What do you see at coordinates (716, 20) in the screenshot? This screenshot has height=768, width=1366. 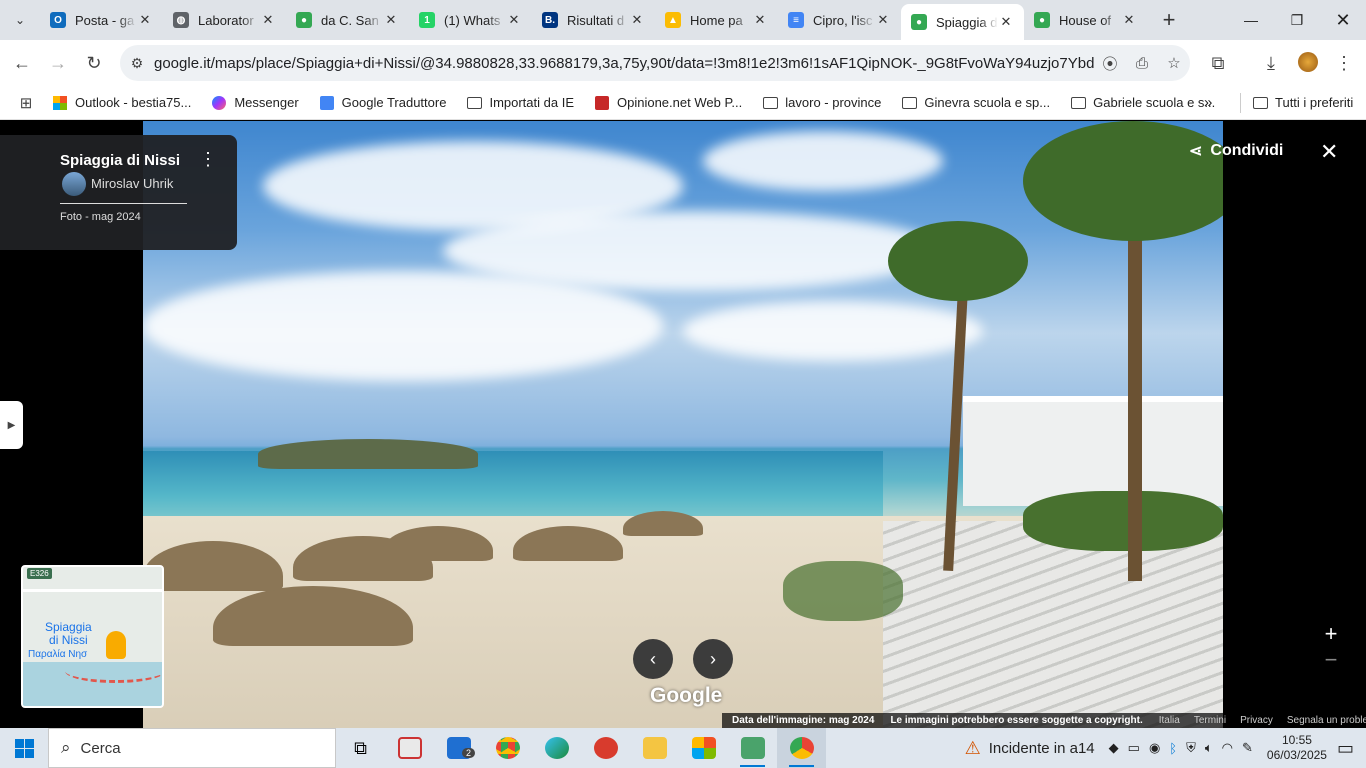 I see `browser-tab: ▲ Home pa ✕` at bounding box center [716, 20].